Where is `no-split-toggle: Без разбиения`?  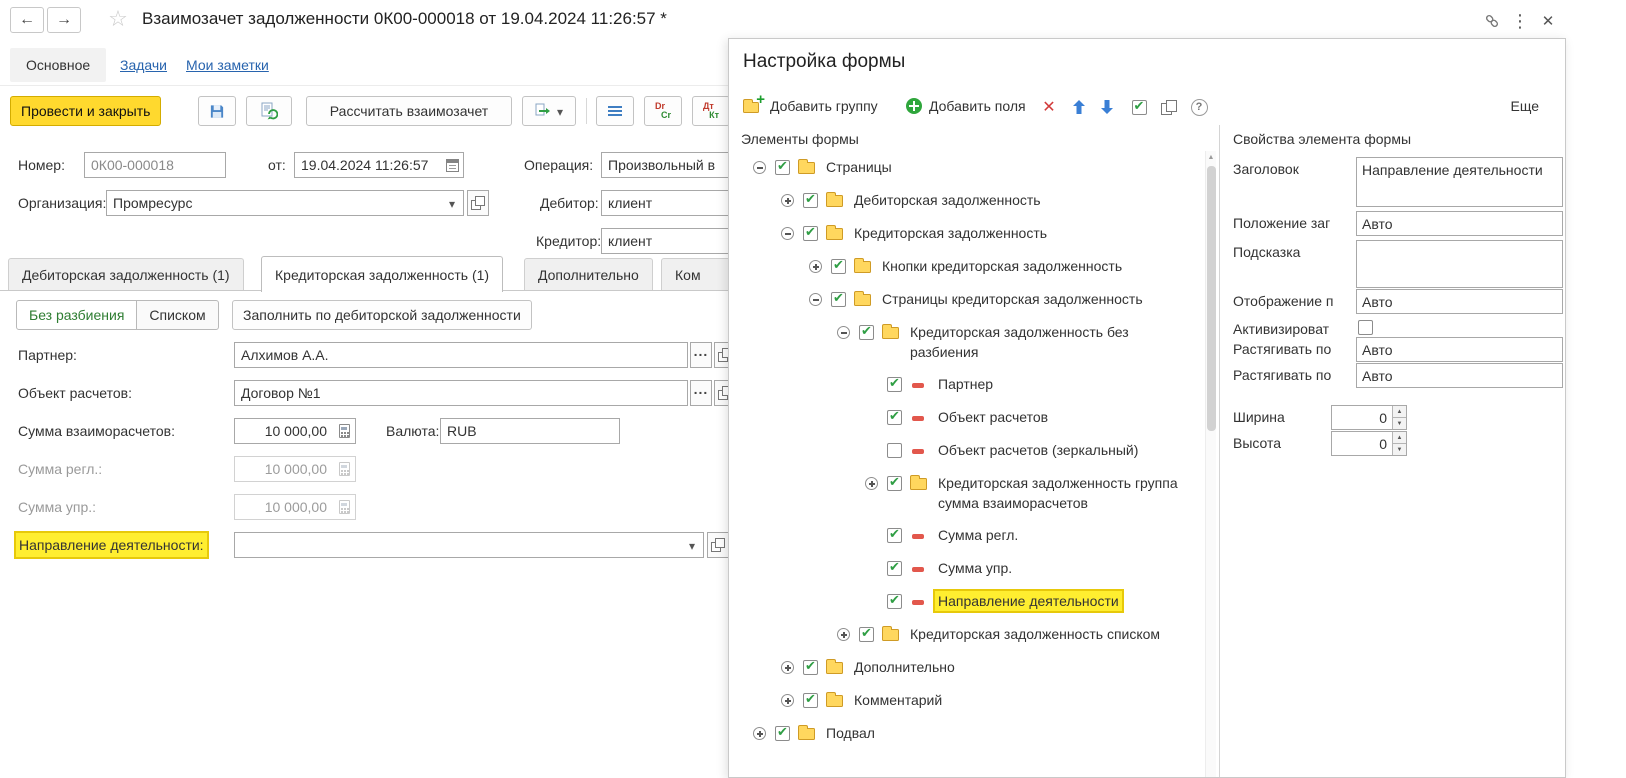 no-split-toggle: Без разбиения is located at coordinates (77, 315).